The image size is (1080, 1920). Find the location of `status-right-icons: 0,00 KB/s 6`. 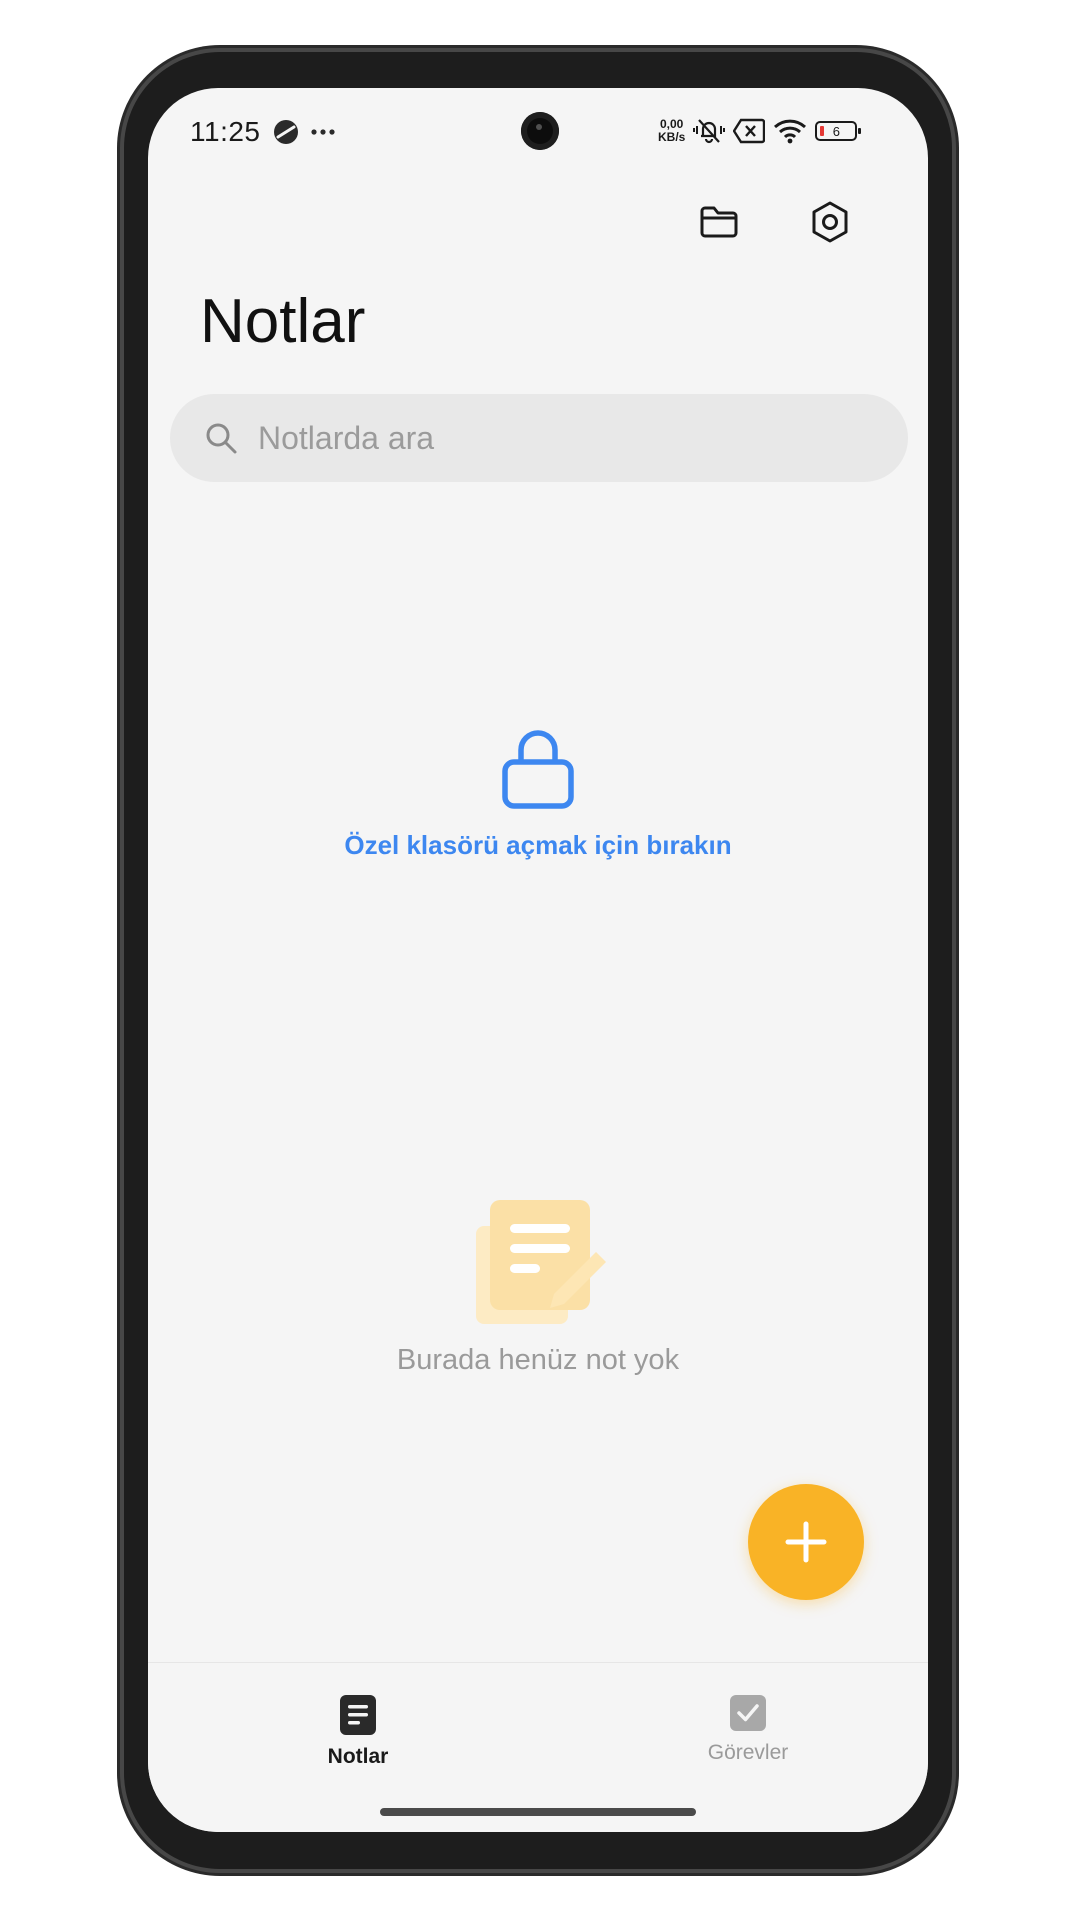

status-right-icons: 0,00 KB/s 6 is located at coordinates (760, 131).